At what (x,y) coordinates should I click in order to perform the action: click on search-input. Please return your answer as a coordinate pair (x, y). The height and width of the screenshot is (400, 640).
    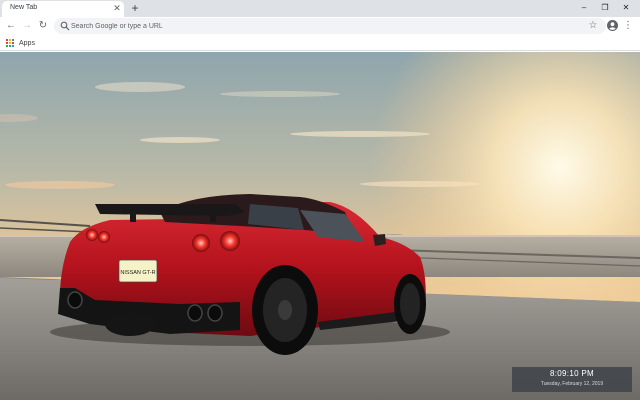
    Looking at the image, I should click on (321, 26).